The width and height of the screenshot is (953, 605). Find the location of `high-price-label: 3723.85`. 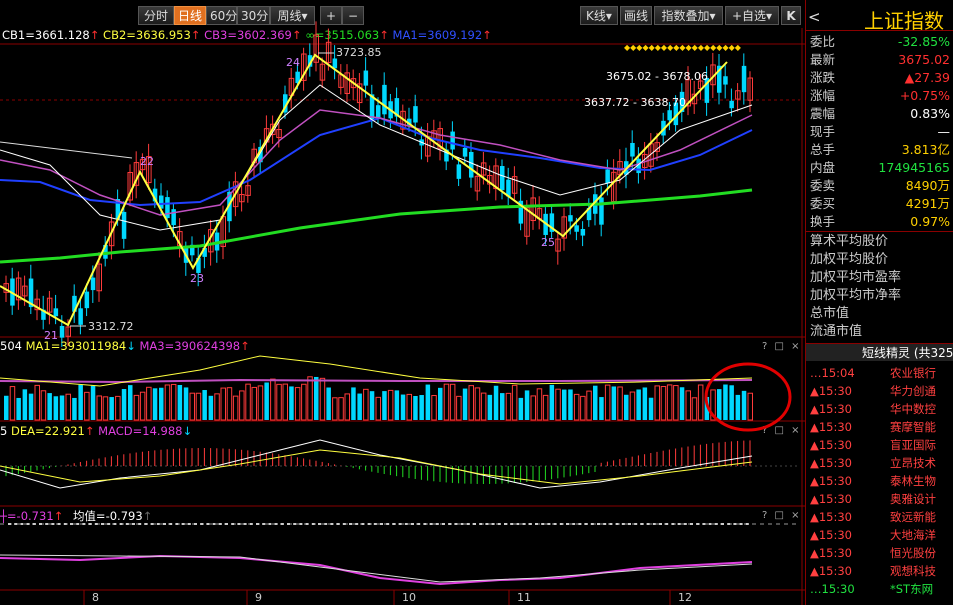

high-price-label: 3723.85 is located at coordinates (359, 52).